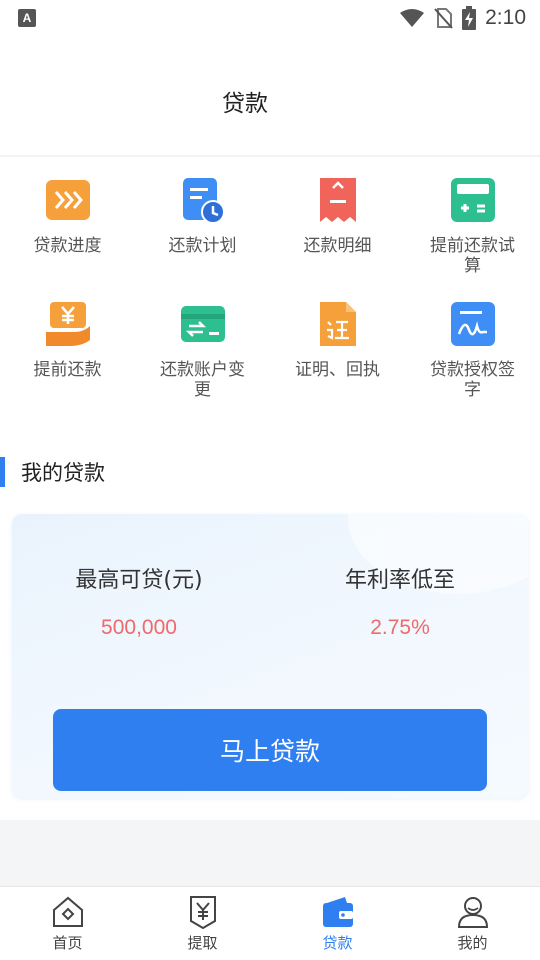  I want to click on section-title: 我的贷款, so click(63, 473).